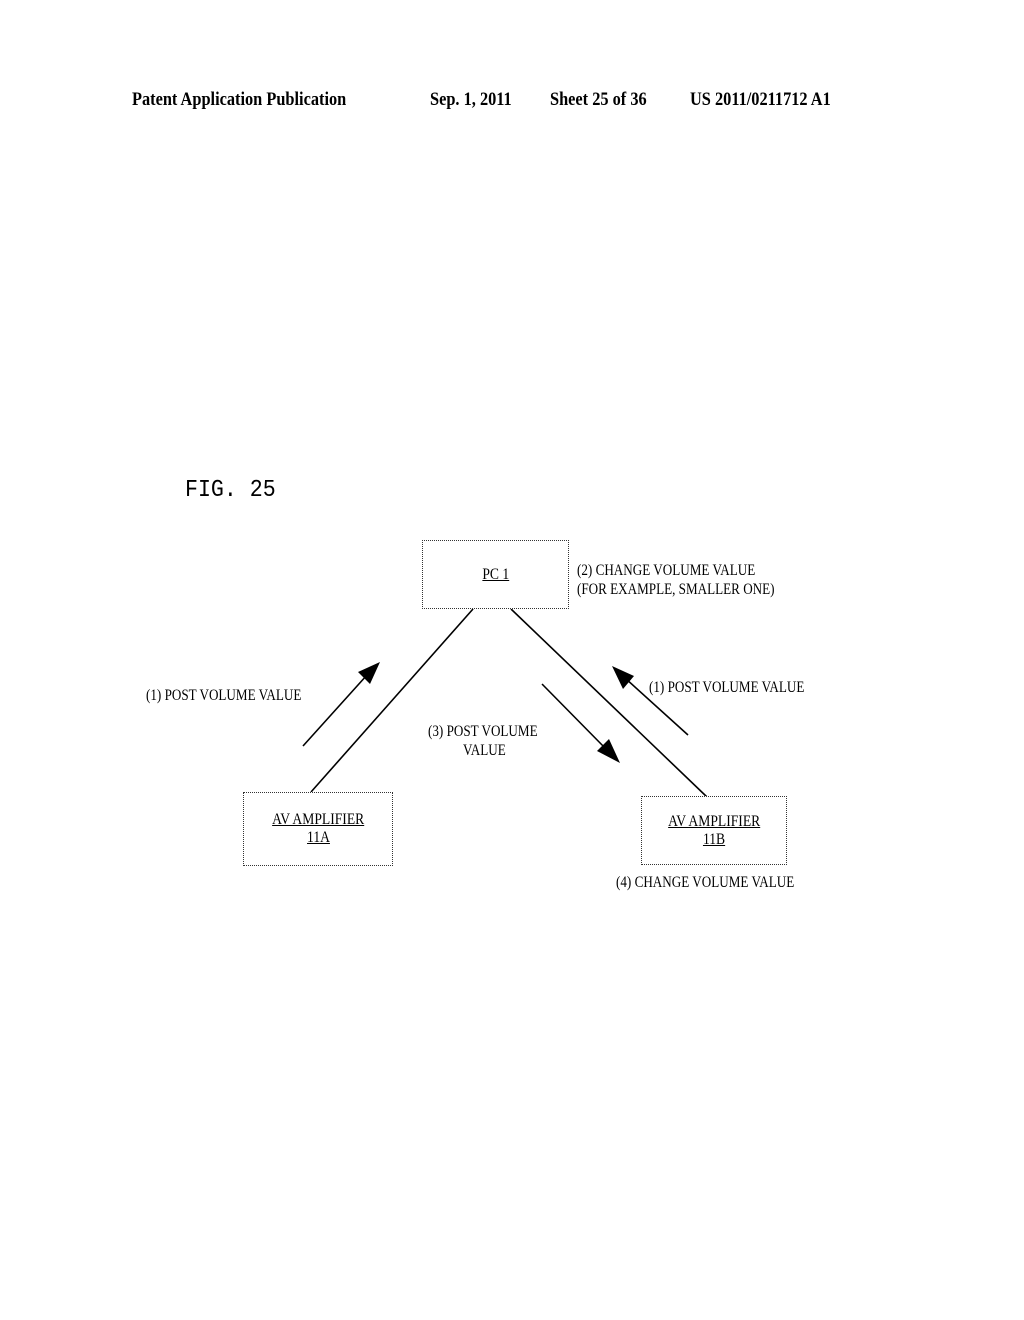 This screenshot has width=1024, height=1320. What do you see at coordinates (484, 750) in the screenshot?
I see `label-mid-post-line2: VALUE` at bounding box center [484, 750].